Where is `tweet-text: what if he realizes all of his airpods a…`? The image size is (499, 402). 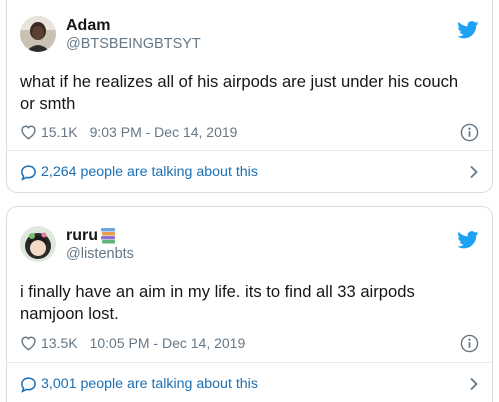
tweet-text: what if he realizes all of his airpods a… is located at coordinates (239, 92).